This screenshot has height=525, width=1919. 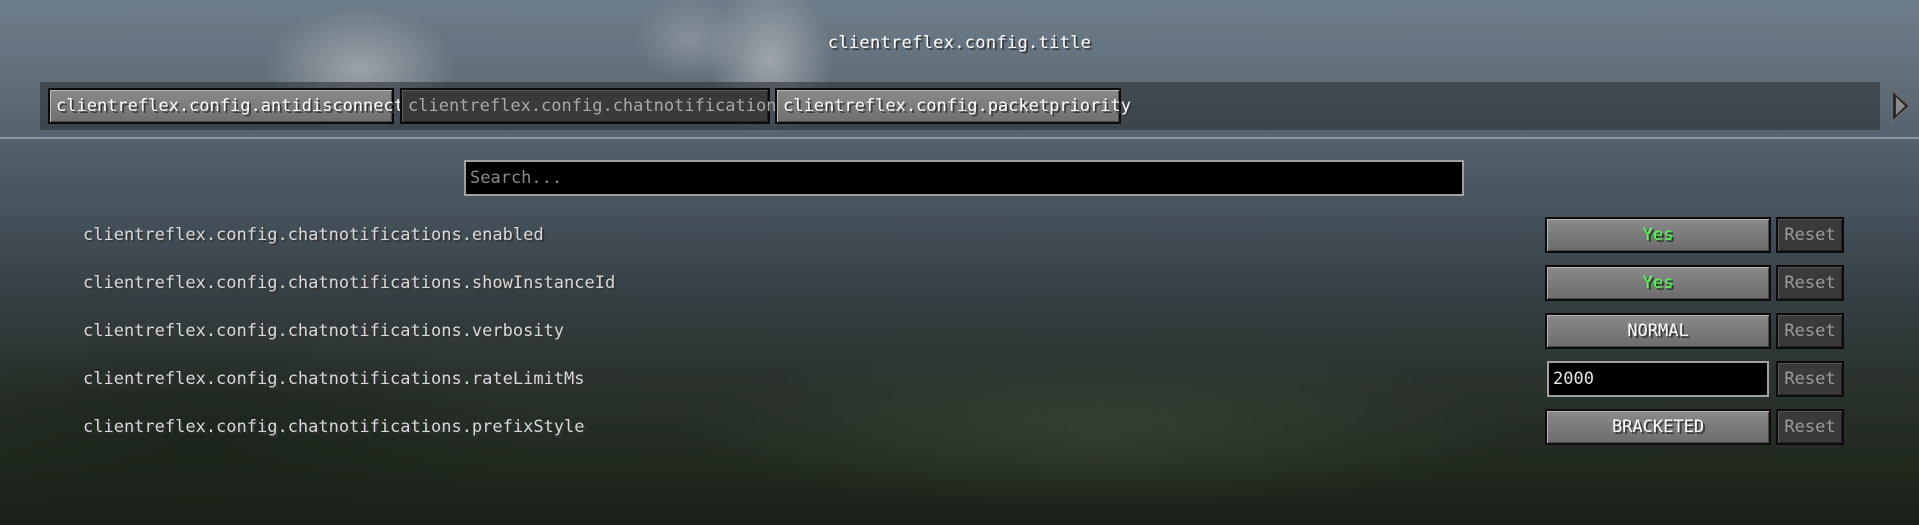 What do you see at coordinates (1658, 379) in the screenshot?
I see `rate-limit-input` at bounding box center [1658, 379].